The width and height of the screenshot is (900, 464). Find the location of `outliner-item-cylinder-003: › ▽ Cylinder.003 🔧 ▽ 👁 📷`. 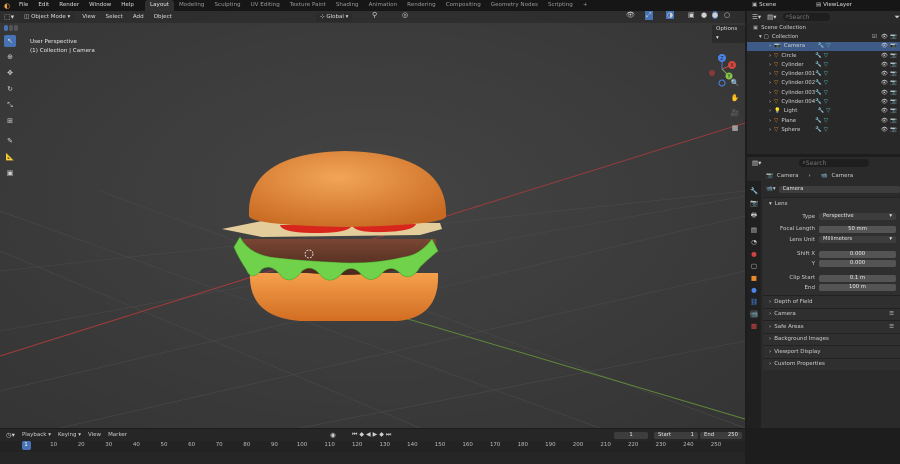

outliner-item-cylinder-003: › ▽ Cylinder.003 🔧 ▽ 👁 📷 is located at coordinates (823, 92).